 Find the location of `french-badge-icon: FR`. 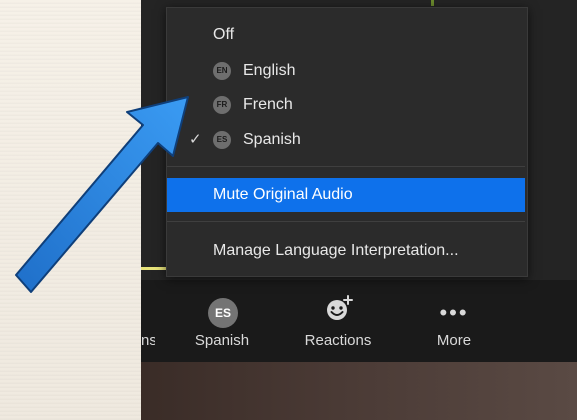

french-badge-icon: FR is located at coordinates (222, 105).